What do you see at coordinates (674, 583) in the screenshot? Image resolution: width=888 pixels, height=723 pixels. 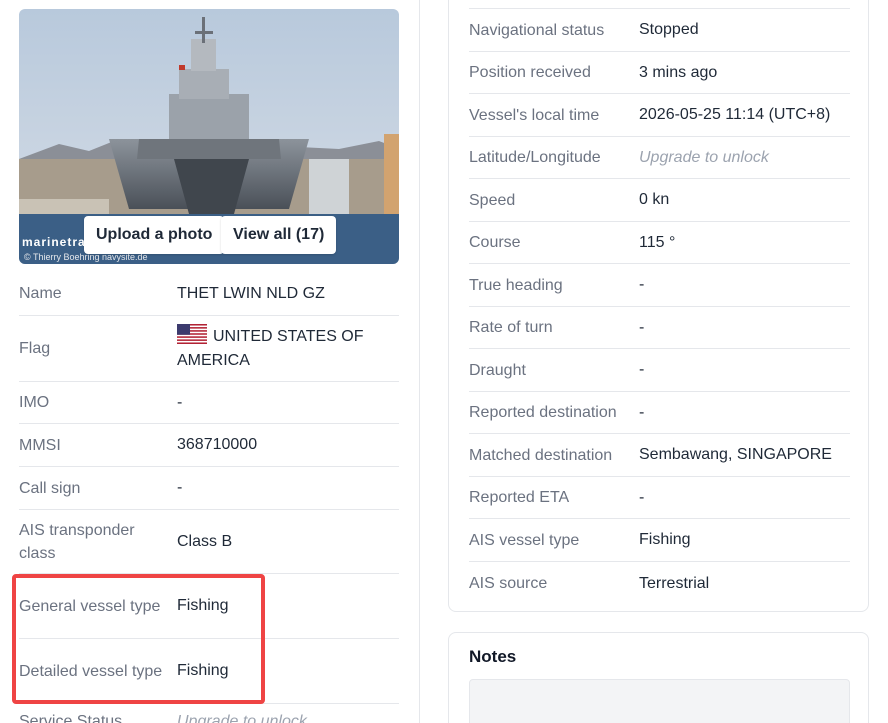 I see `row-value: Terrestrial` at bounding box center [674, 583].